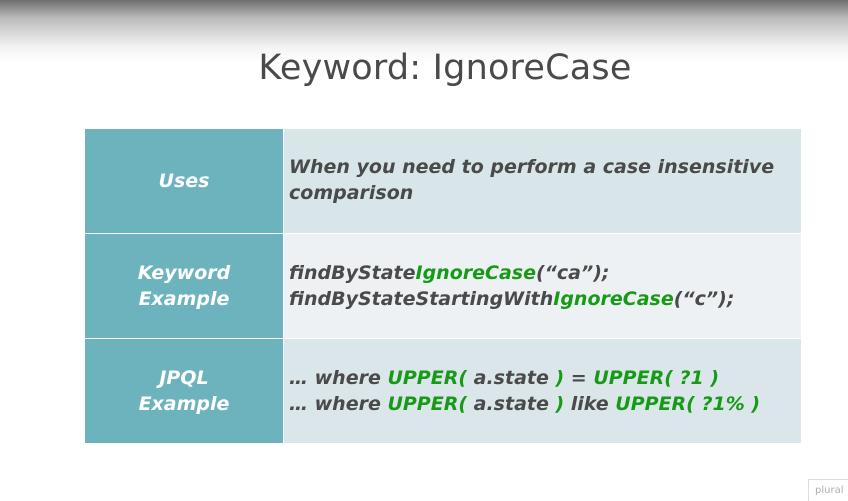  I want to click on method-args: (“ca”);, so click(572, 273).